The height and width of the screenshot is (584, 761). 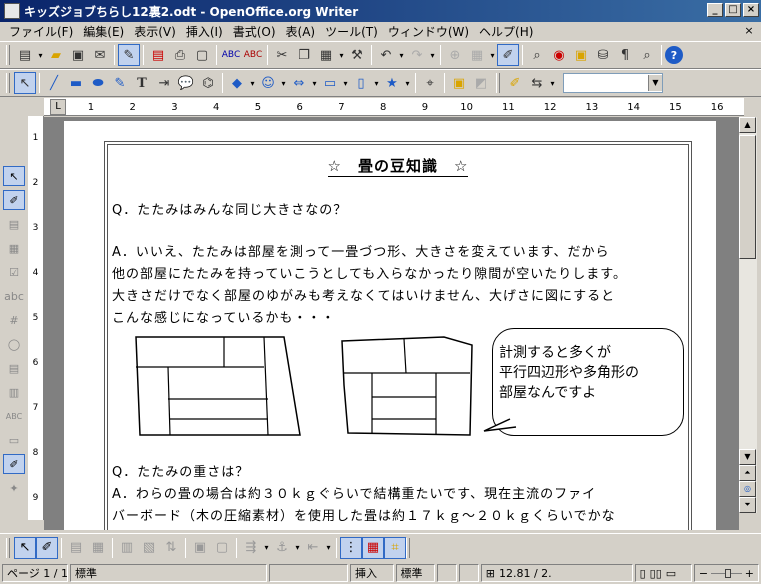 What do you see at coordinates (266, 547) in the screenshot?
I see `position-dropdown: ▾` at bounding box center [266, 547].